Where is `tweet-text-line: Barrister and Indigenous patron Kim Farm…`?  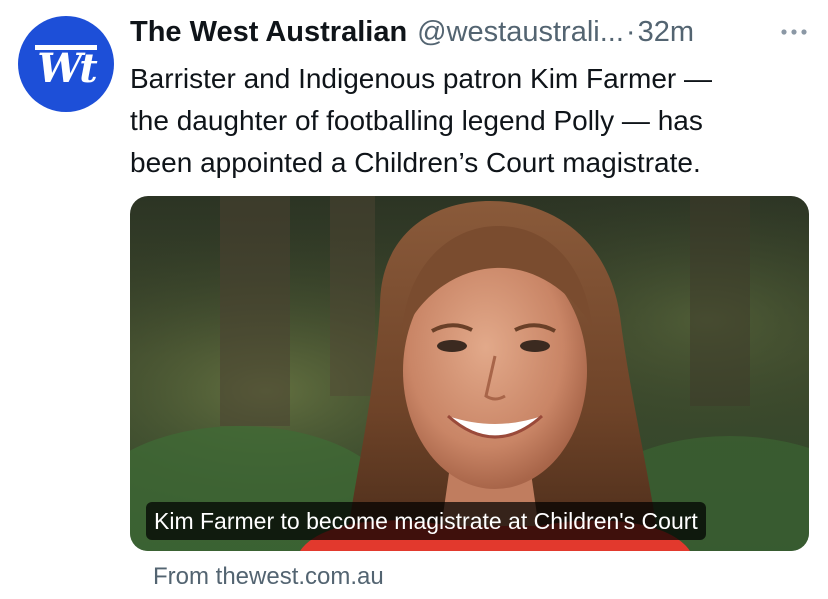
tweet-text-line: Barrister and Indigenous patron Kim Farm… is located at coordinates (421, 78).